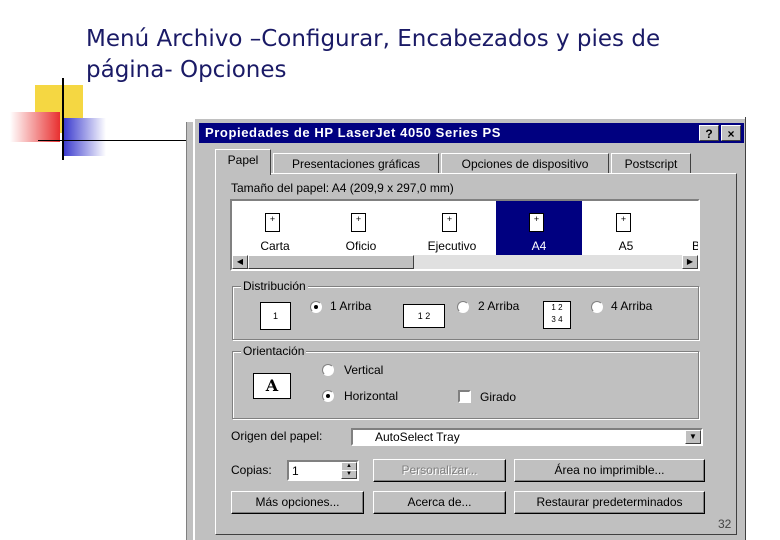 This screenshot has width=780, height=540. What do you see at coordinates (272, 386) in the screenshot?
I see `orientation-preview-icon: A` at bounding box center [272, 386].